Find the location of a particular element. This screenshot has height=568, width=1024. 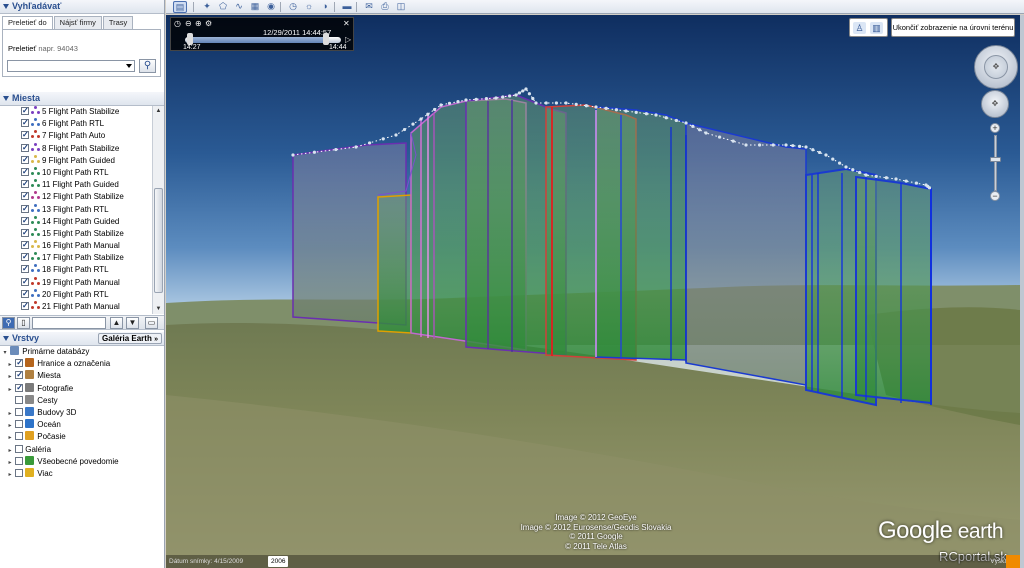

toggle-panel-button: ▯ is located at coordinates (23, 323).